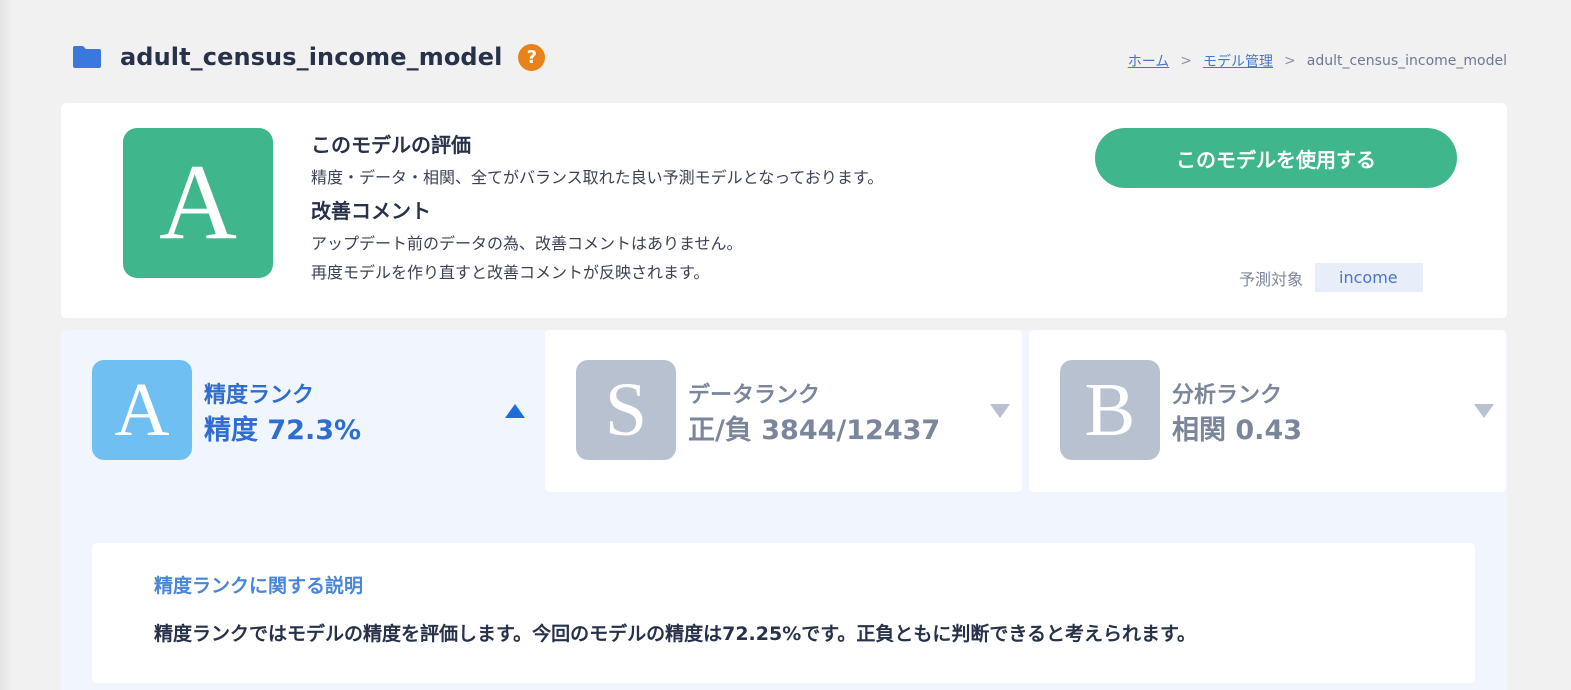 The width and height of the screenshot is (1571, 690). Describe the element at coordinates (198, 203) in the screenshot. I see `overall-grade-badge: A` at that location.